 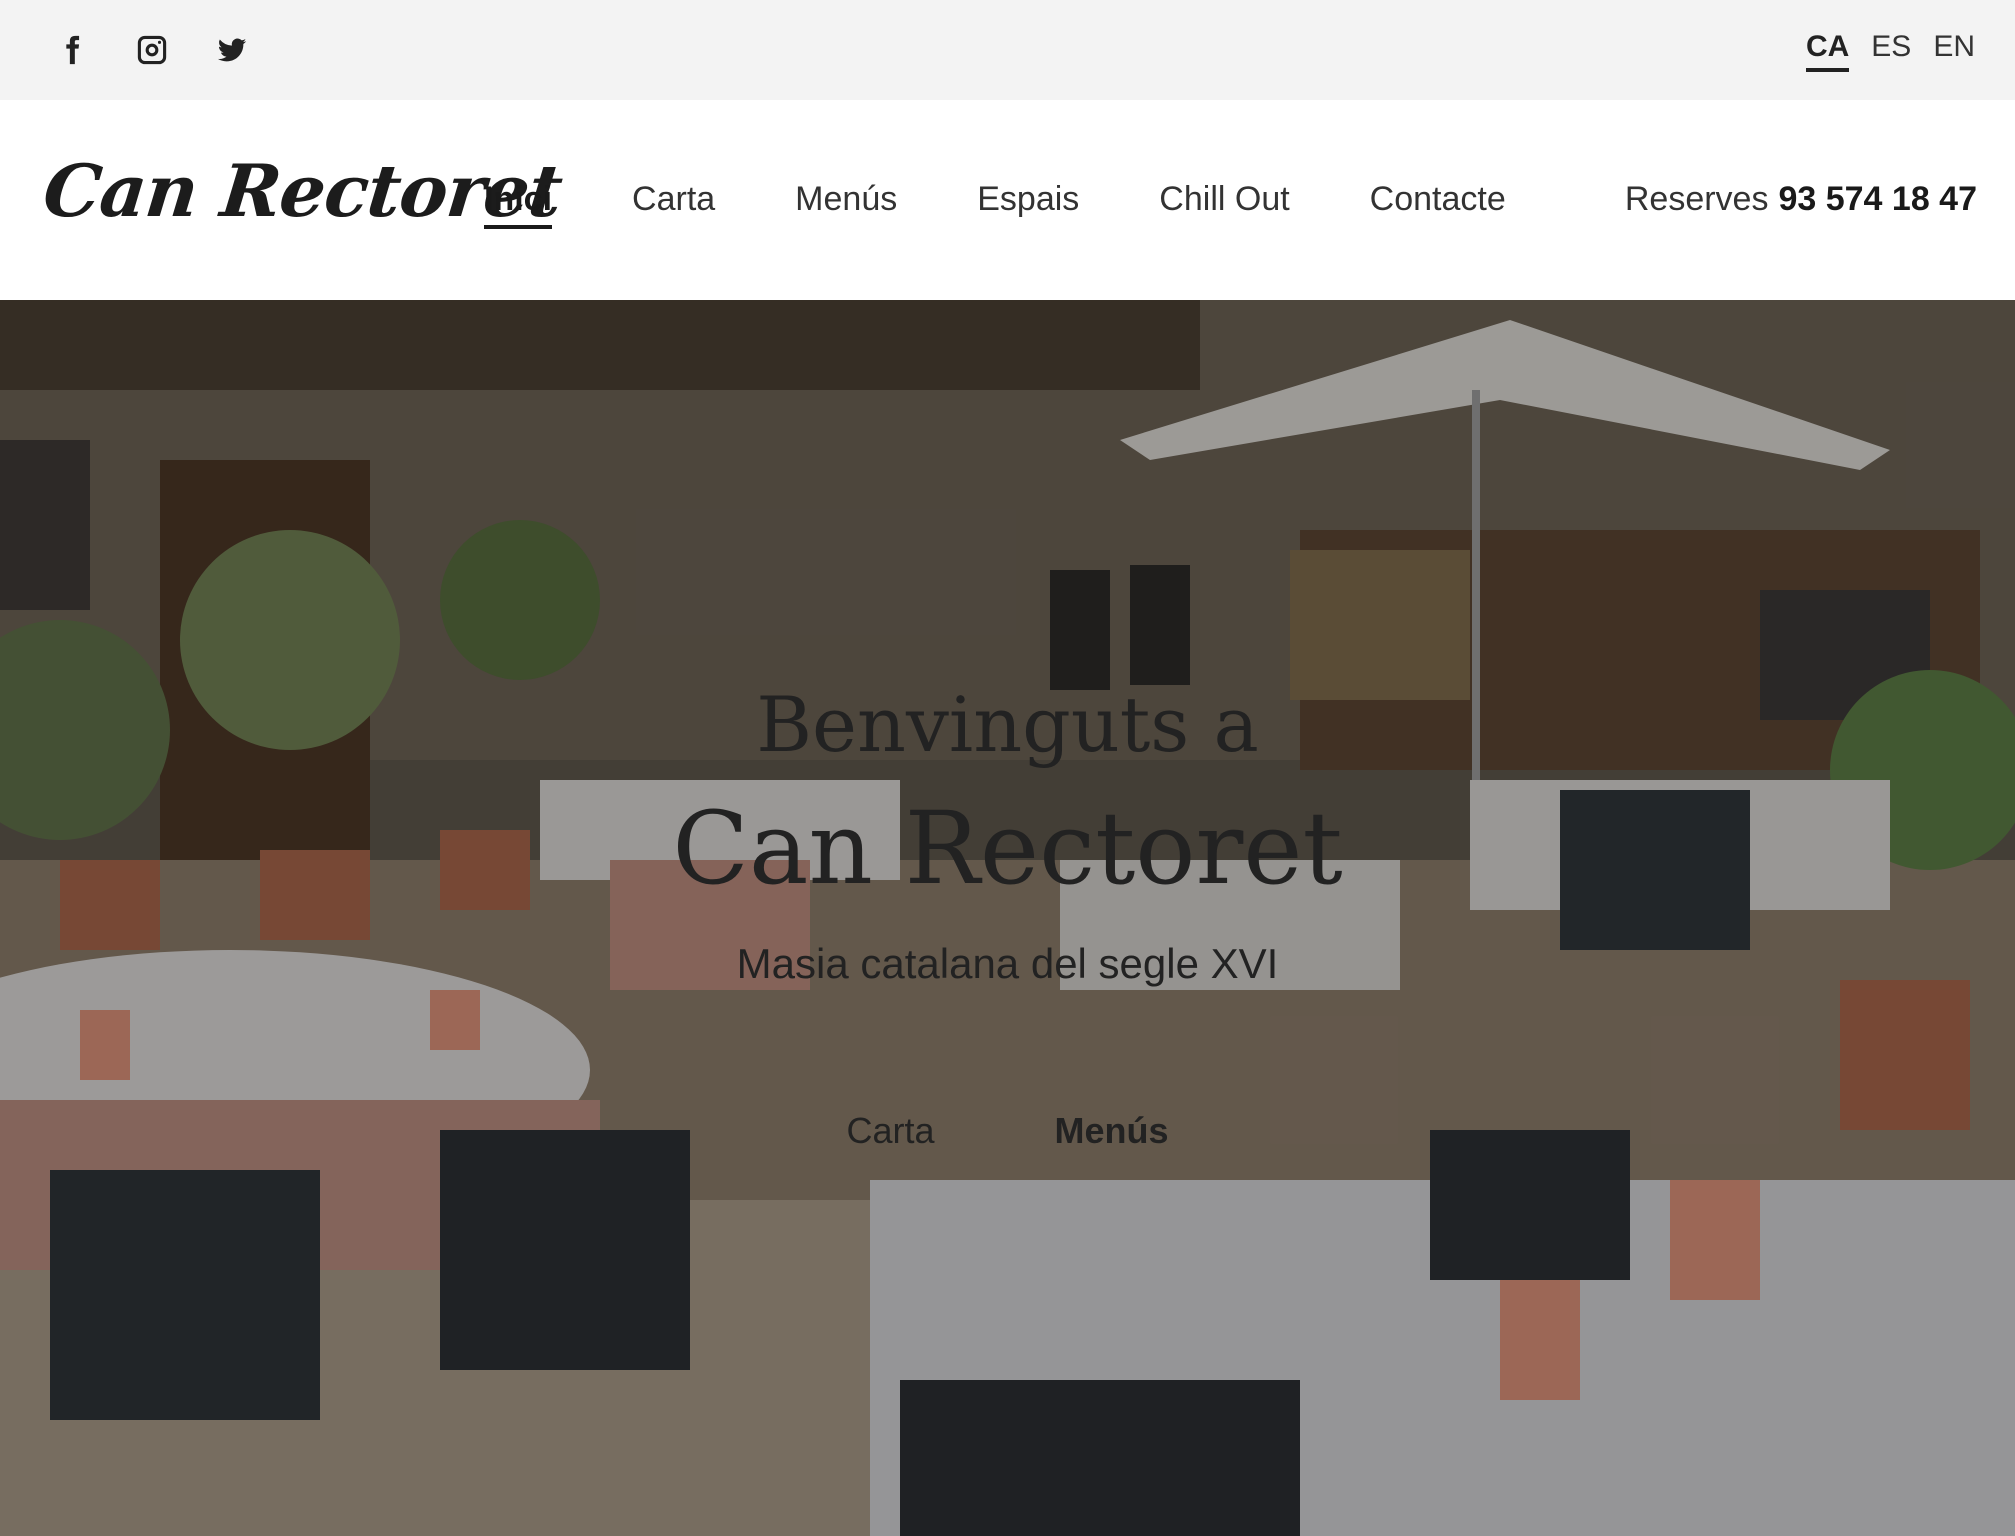 What do you see at coordinates (72, 50) in the screenshot?
I see `facebook-icon` at bounding box center [72, 50].